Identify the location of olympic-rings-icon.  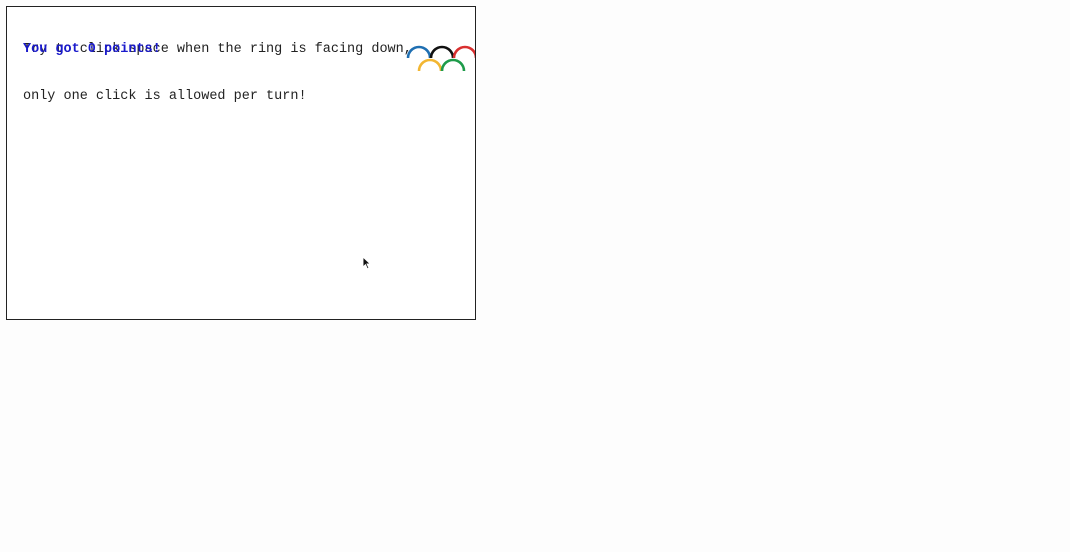
(440, 58).